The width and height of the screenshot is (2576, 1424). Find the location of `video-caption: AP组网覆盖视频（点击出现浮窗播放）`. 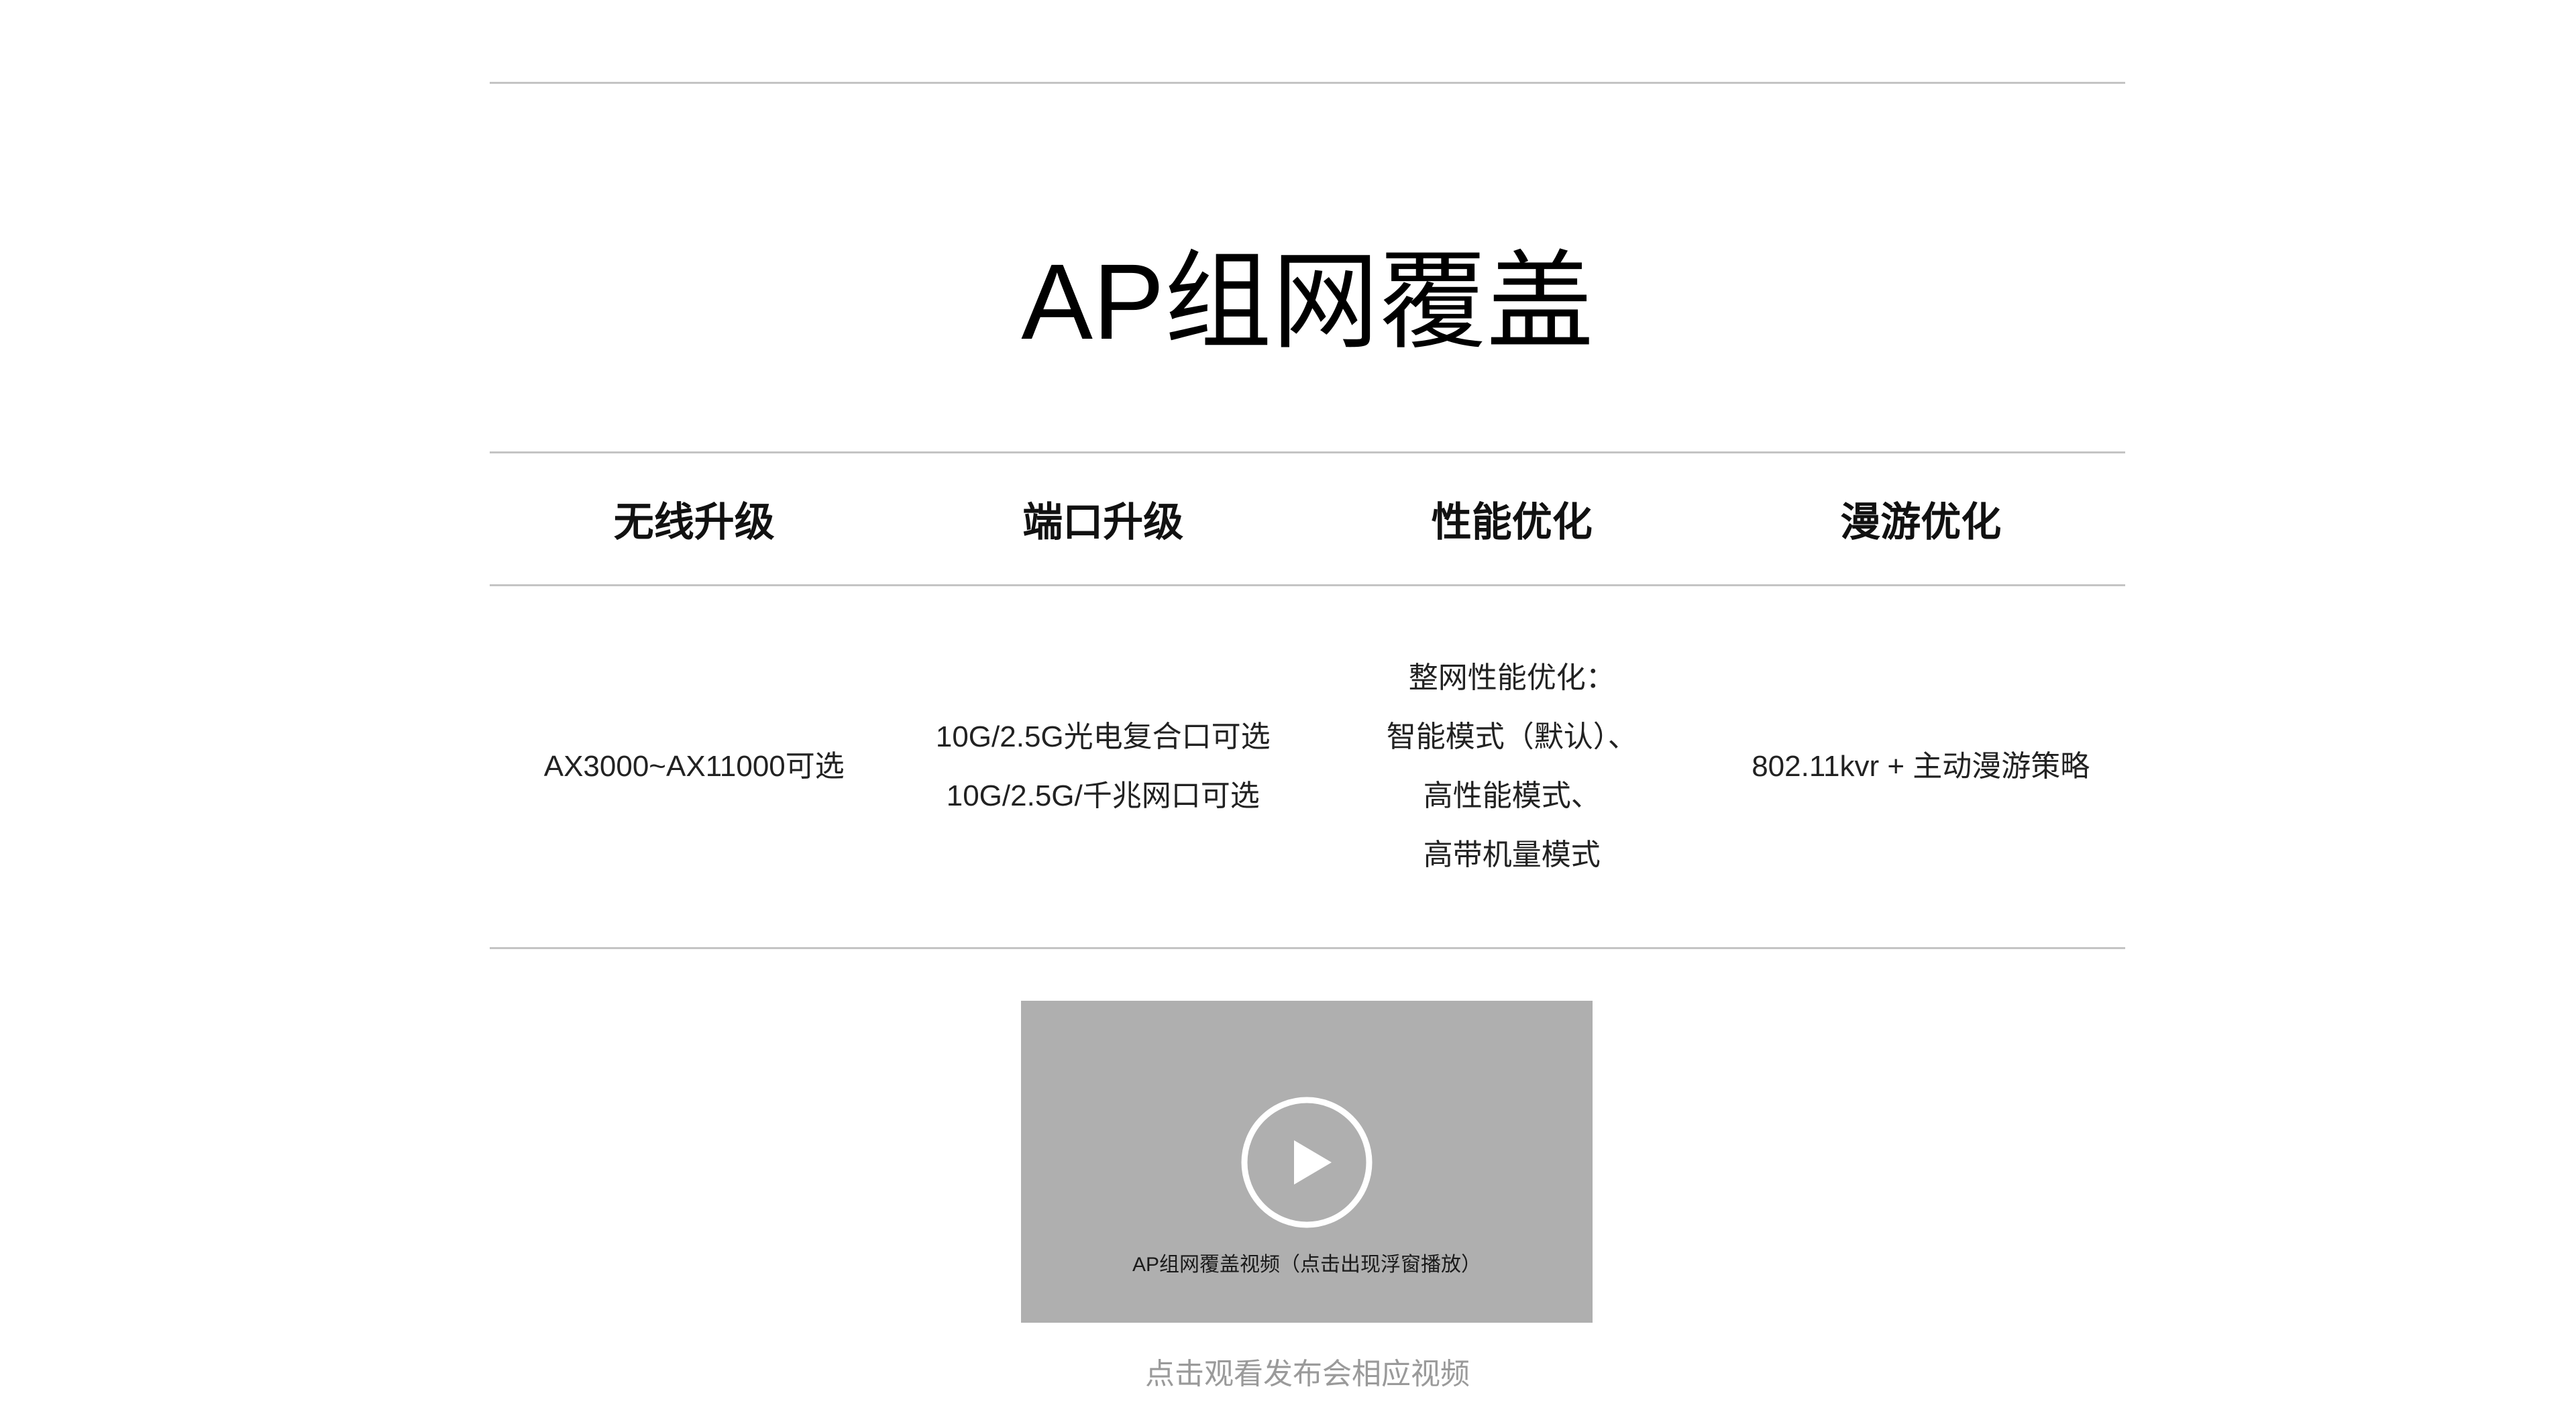

video-caption: AP组网覆盖视频（点击出现浮窗播放） is located at coordinates (1307, 1265).